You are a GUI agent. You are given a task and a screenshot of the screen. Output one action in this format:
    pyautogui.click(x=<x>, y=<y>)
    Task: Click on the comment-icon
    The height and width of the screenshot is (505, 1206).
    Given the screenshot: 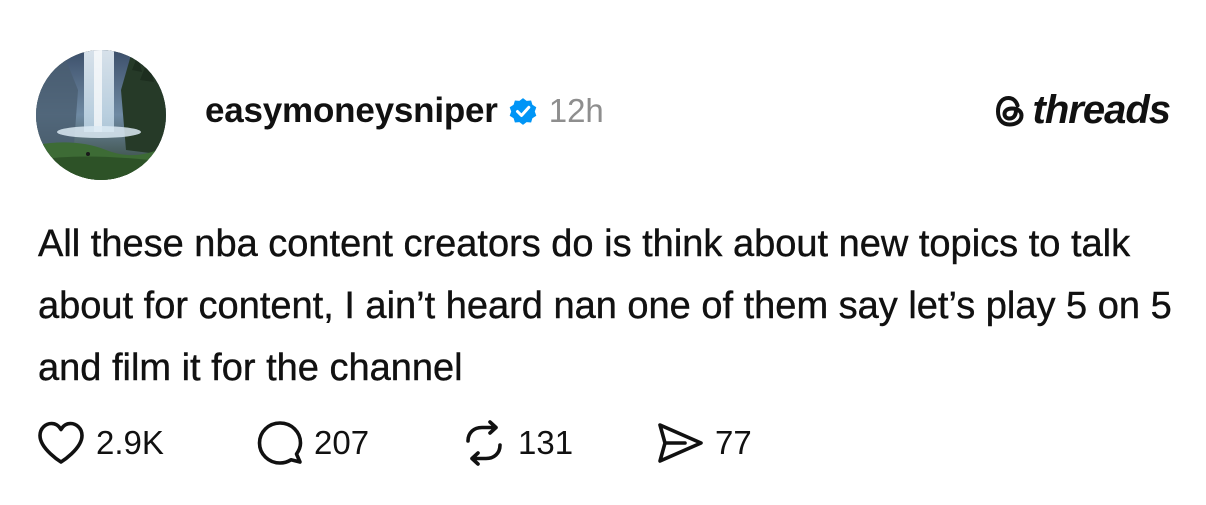 What is the action you would take?
    pyautogui.click(x=280, y=443)
    